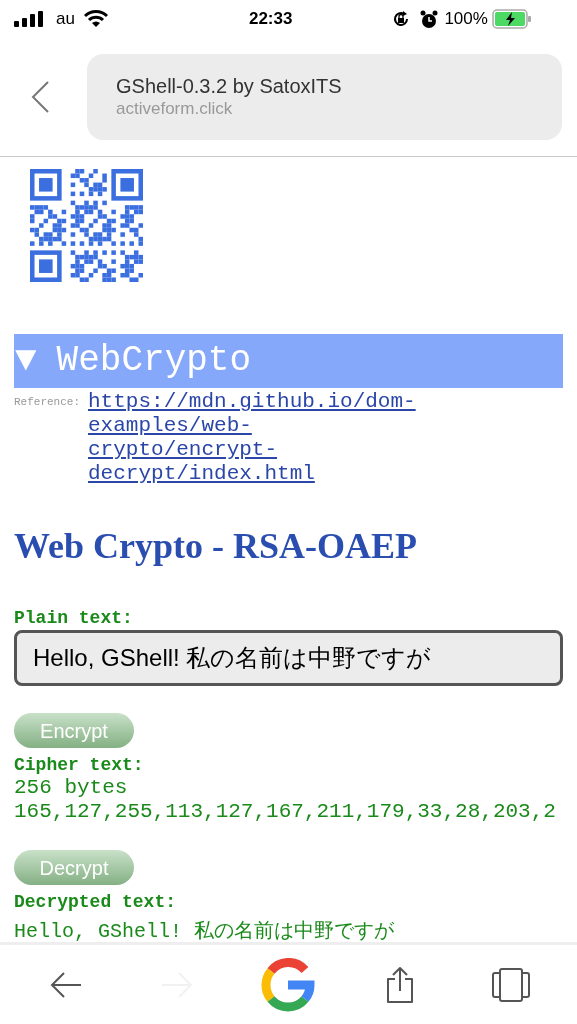 The width and height of the screenshot is (577, 1024). Describe the element at coordinates (263, 438) in the screenshot. I see `reference-link: https://mdn.github.io/dom-examples/web-crypto/encrypt-decrypt/index.html` at that location.